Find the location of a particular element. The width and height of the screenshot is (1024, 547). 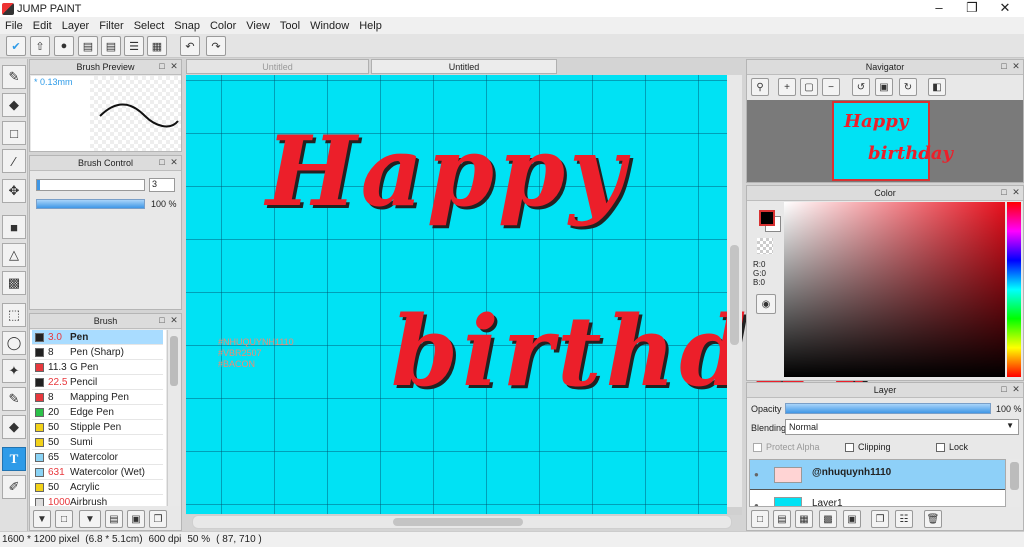

brush-menu-icon: ▼ is located at coordinates (90, 519).